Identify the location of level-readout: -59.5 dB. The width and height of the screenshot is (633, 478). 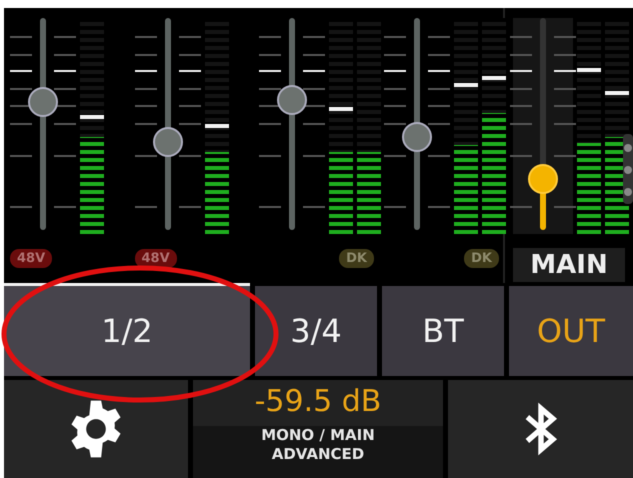
(318, 402).